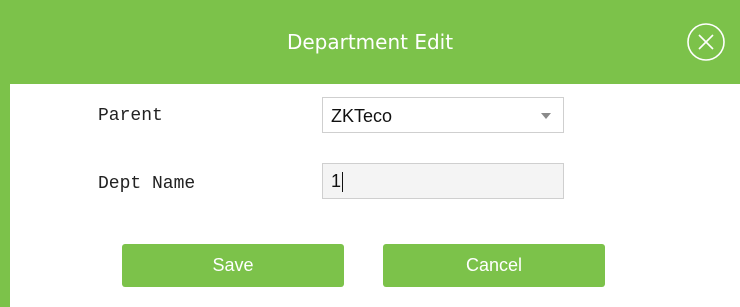 The width and height of the screenshot is (740, 307). What do you see at coordinates (130, 116) in the screenshot?
I see `parent-label: Parent` at bounding box center [130, 116].